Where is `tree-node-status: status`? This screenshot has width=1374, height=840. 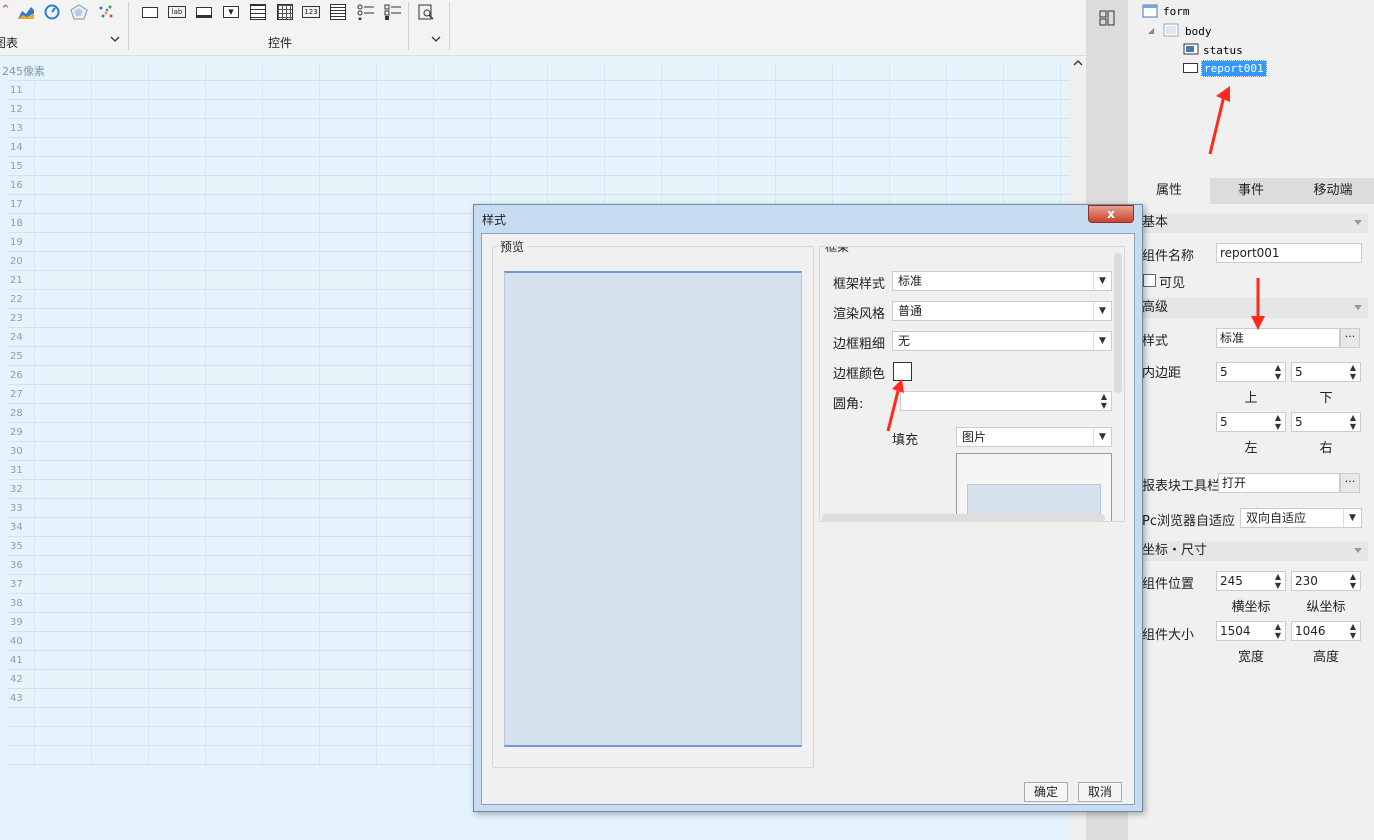 tree-node-status: status is located at coordinates (1223, 50).